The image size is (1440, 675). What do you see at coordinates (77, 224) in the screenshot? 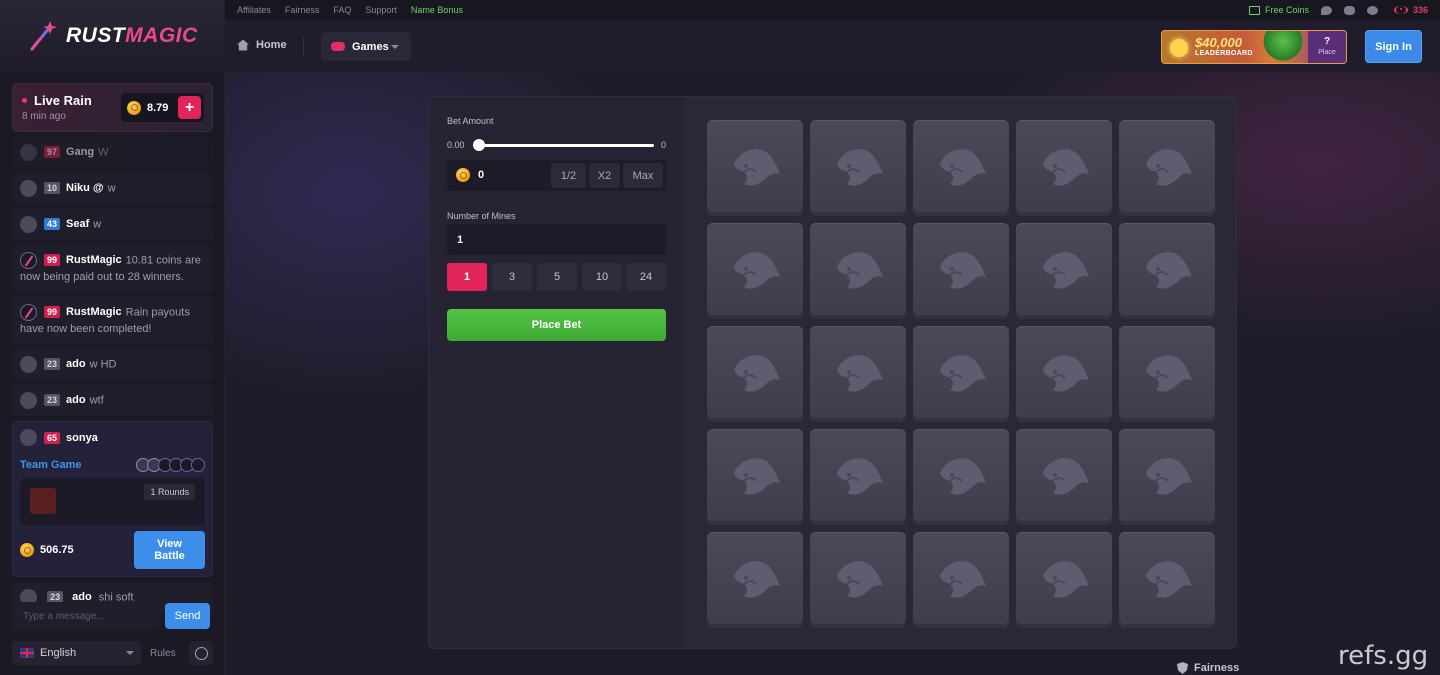
I see `chat-username: Seaf` at bounding box center [77, 224].